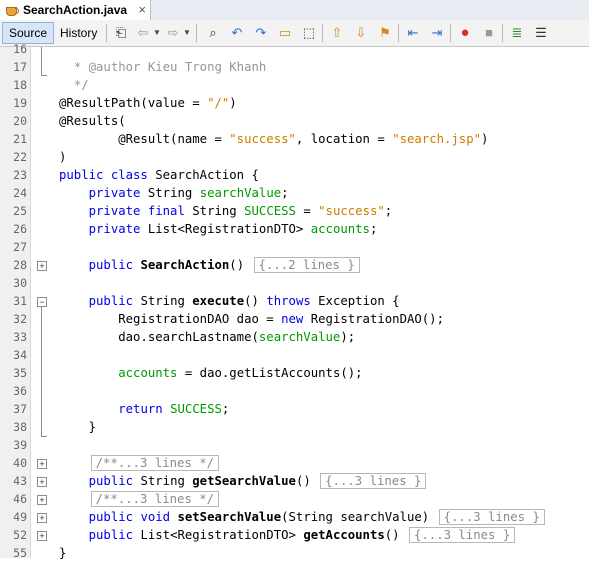 Image resolution: width=589 pixels, height=562 pixels. Describe the element at coordinates (20, 499) in the screenshot. I see `line-number: 46` at that location.